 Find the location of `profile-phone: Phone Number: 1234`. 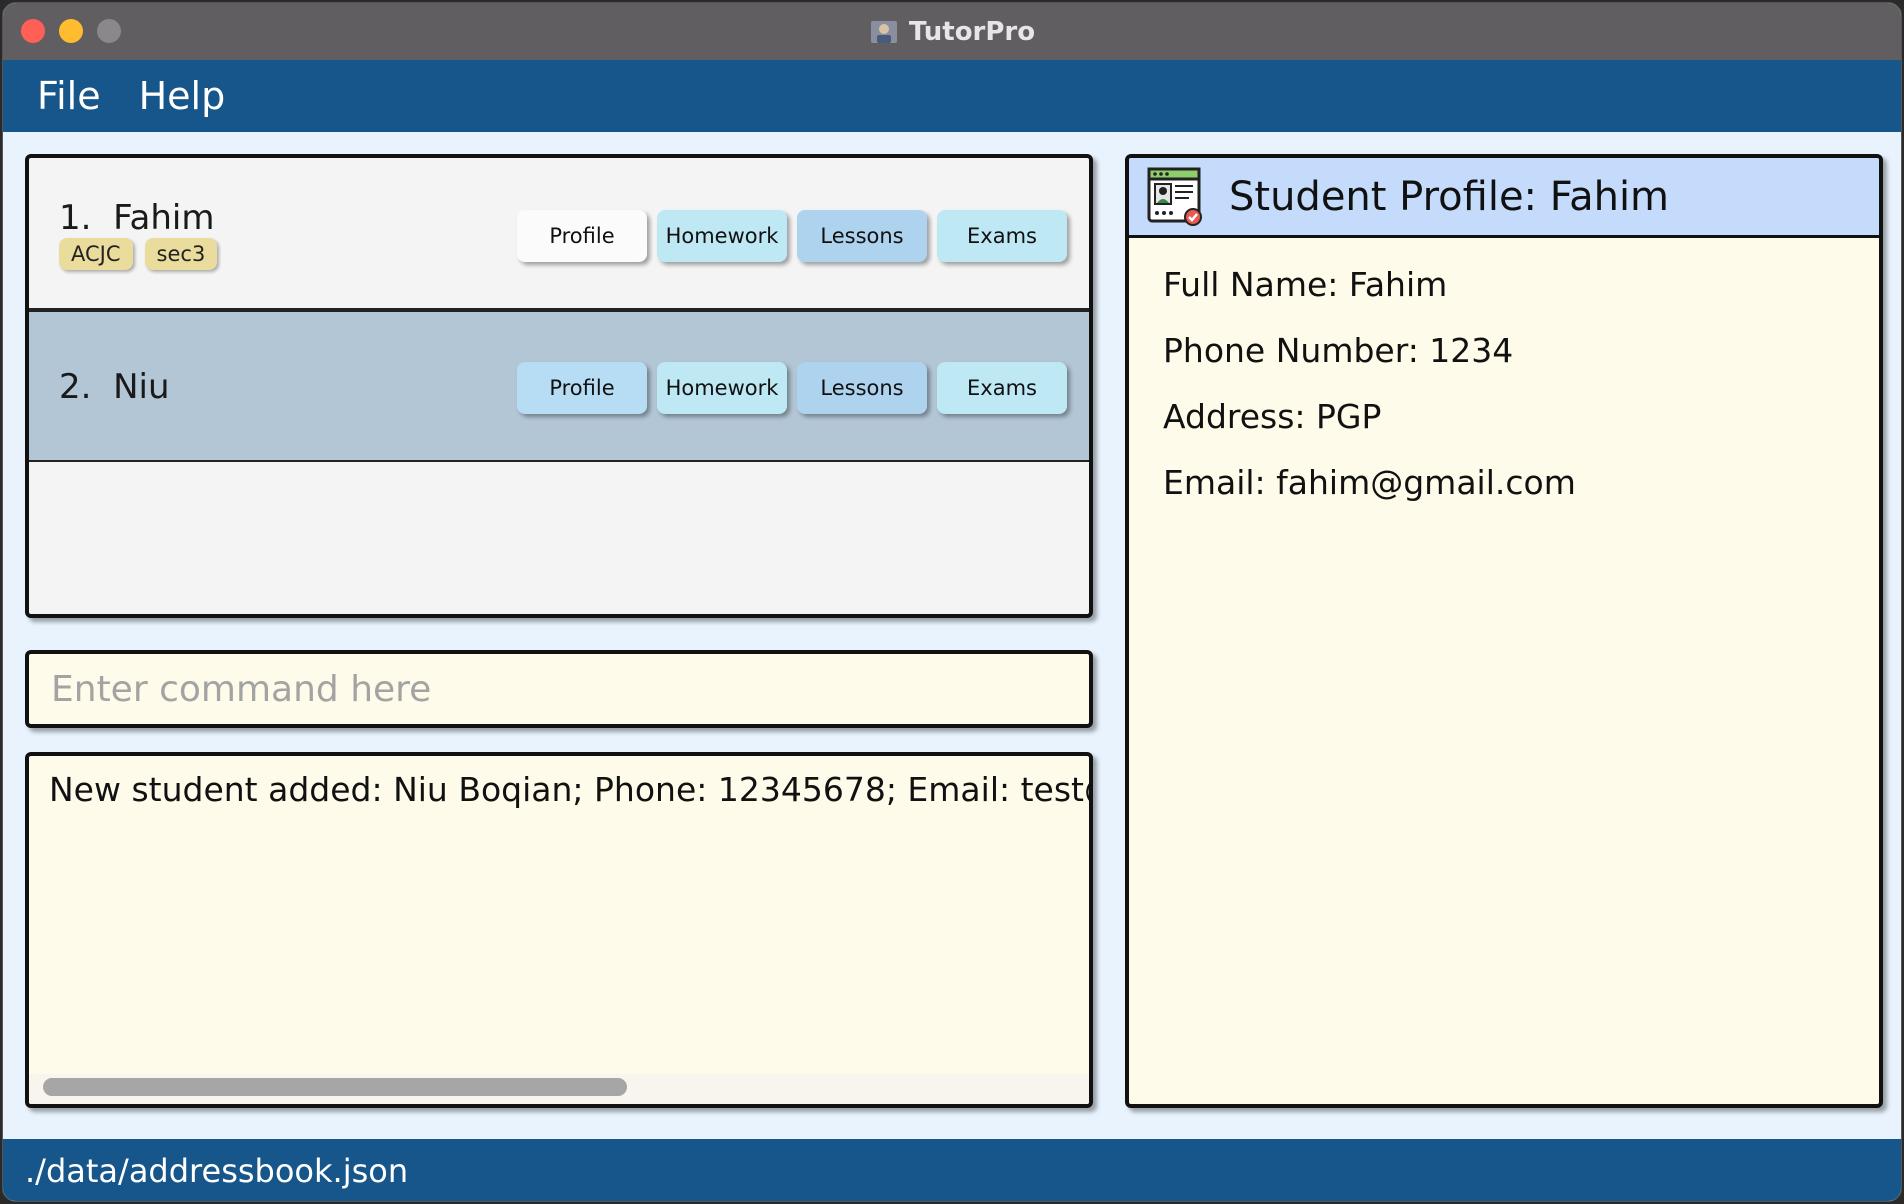

profile-phone: Phone Number: 1234 is located at coordinates (1338, 350).